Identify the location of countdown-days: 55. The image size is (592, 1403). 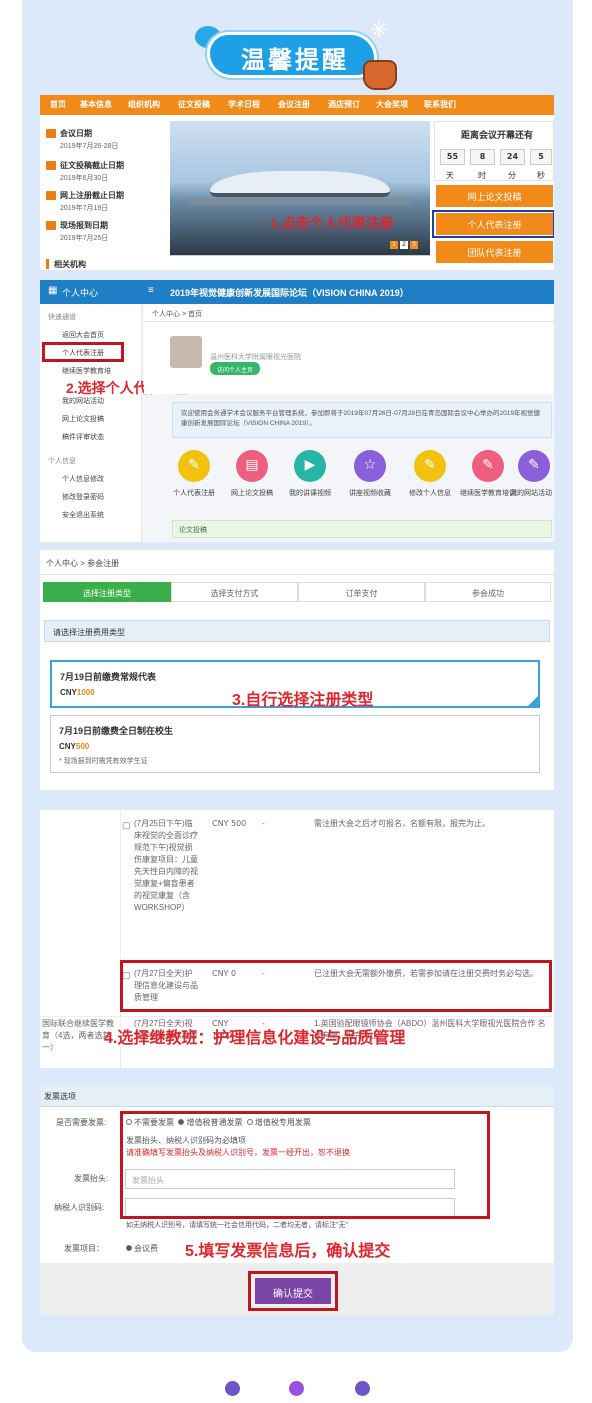
(452, 157).